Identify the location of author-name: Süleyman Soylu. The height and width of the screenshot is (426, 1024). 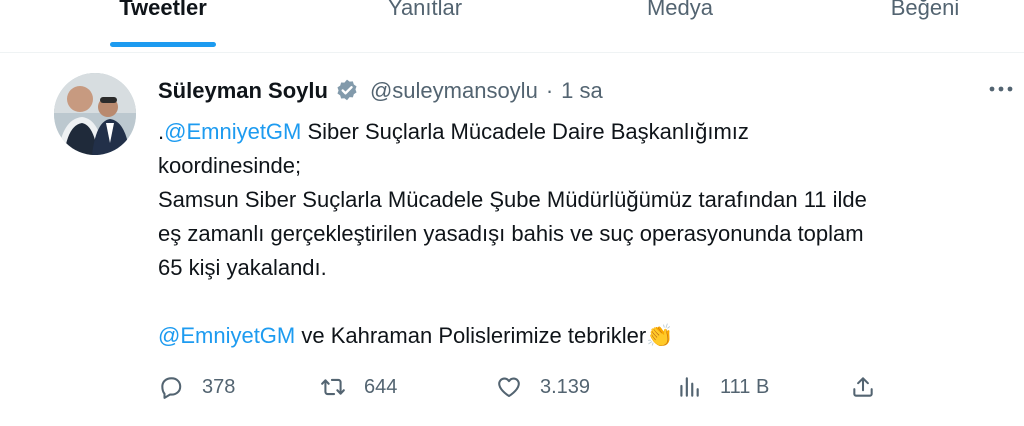
(243, 91).